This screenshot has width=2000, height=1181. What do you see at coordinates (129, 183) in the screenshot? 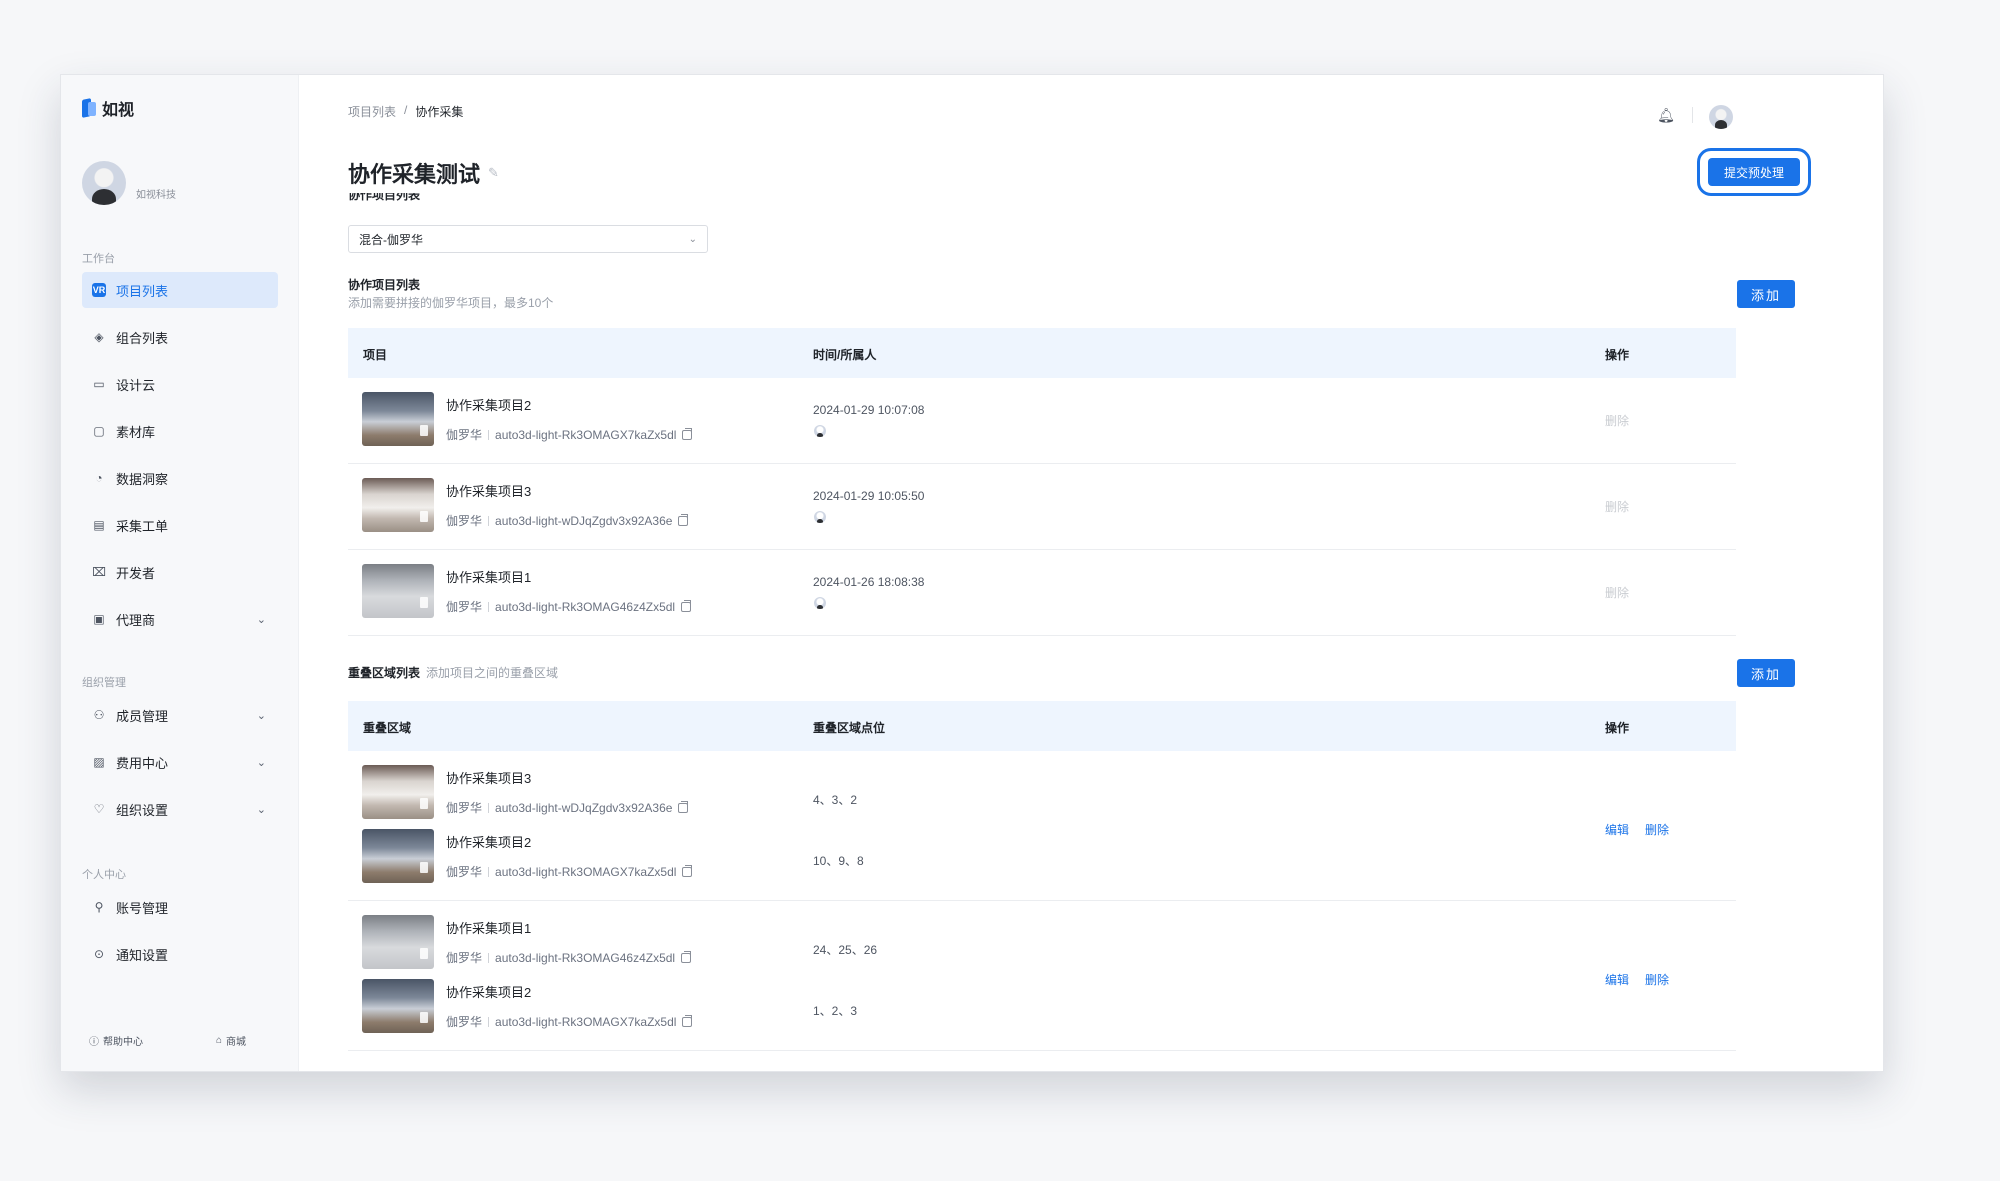
I see `org-profile: 如视科技` at bounding box center [129, 183].